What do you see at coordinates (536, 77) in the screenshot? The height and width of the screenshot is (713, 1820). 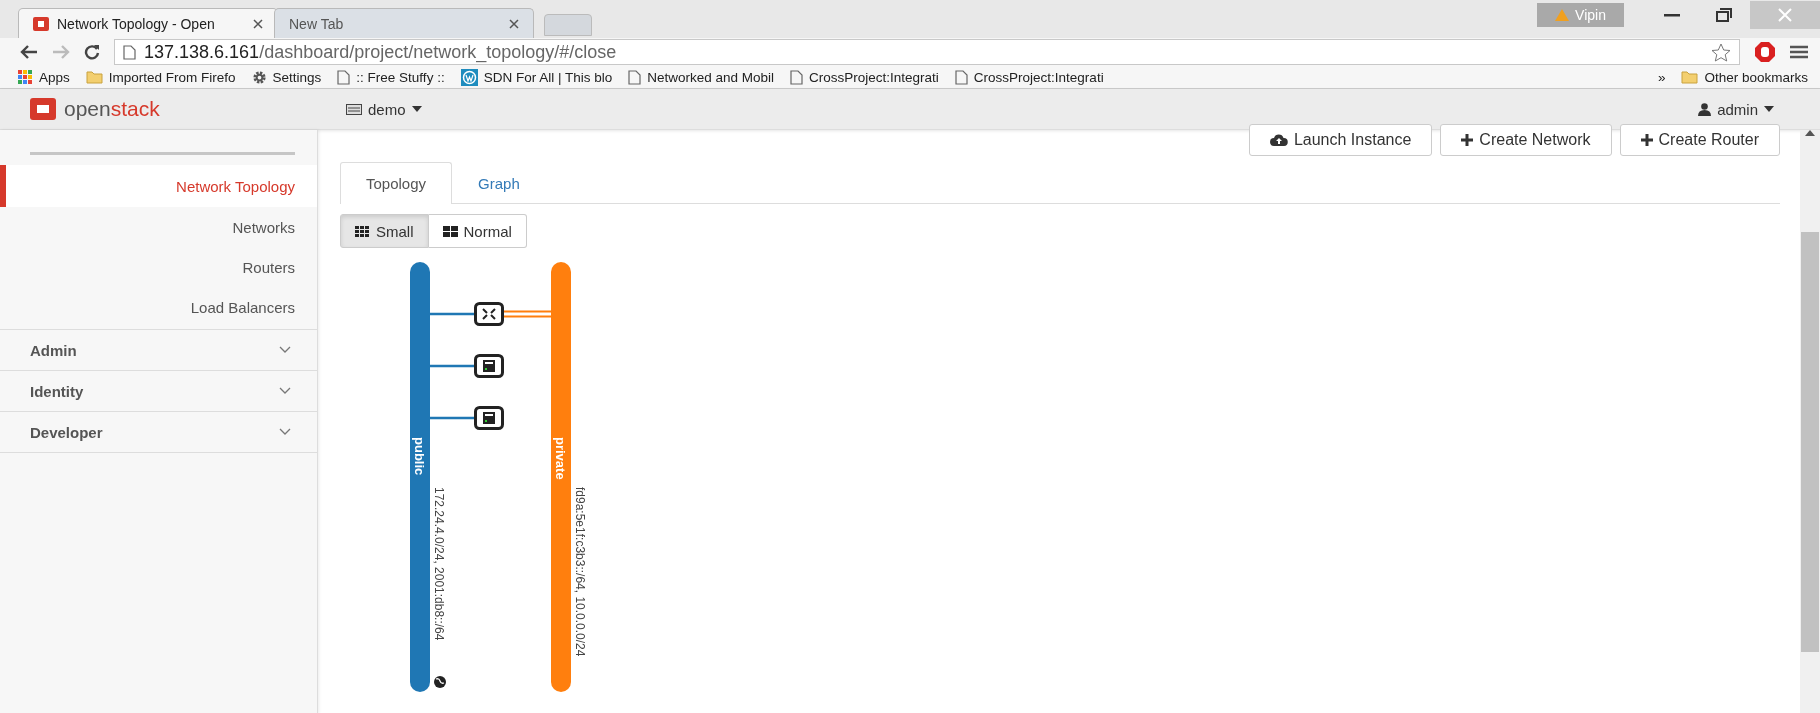 I see `bookmark: SDN For All | This blo` at bounding box center [536, 77].